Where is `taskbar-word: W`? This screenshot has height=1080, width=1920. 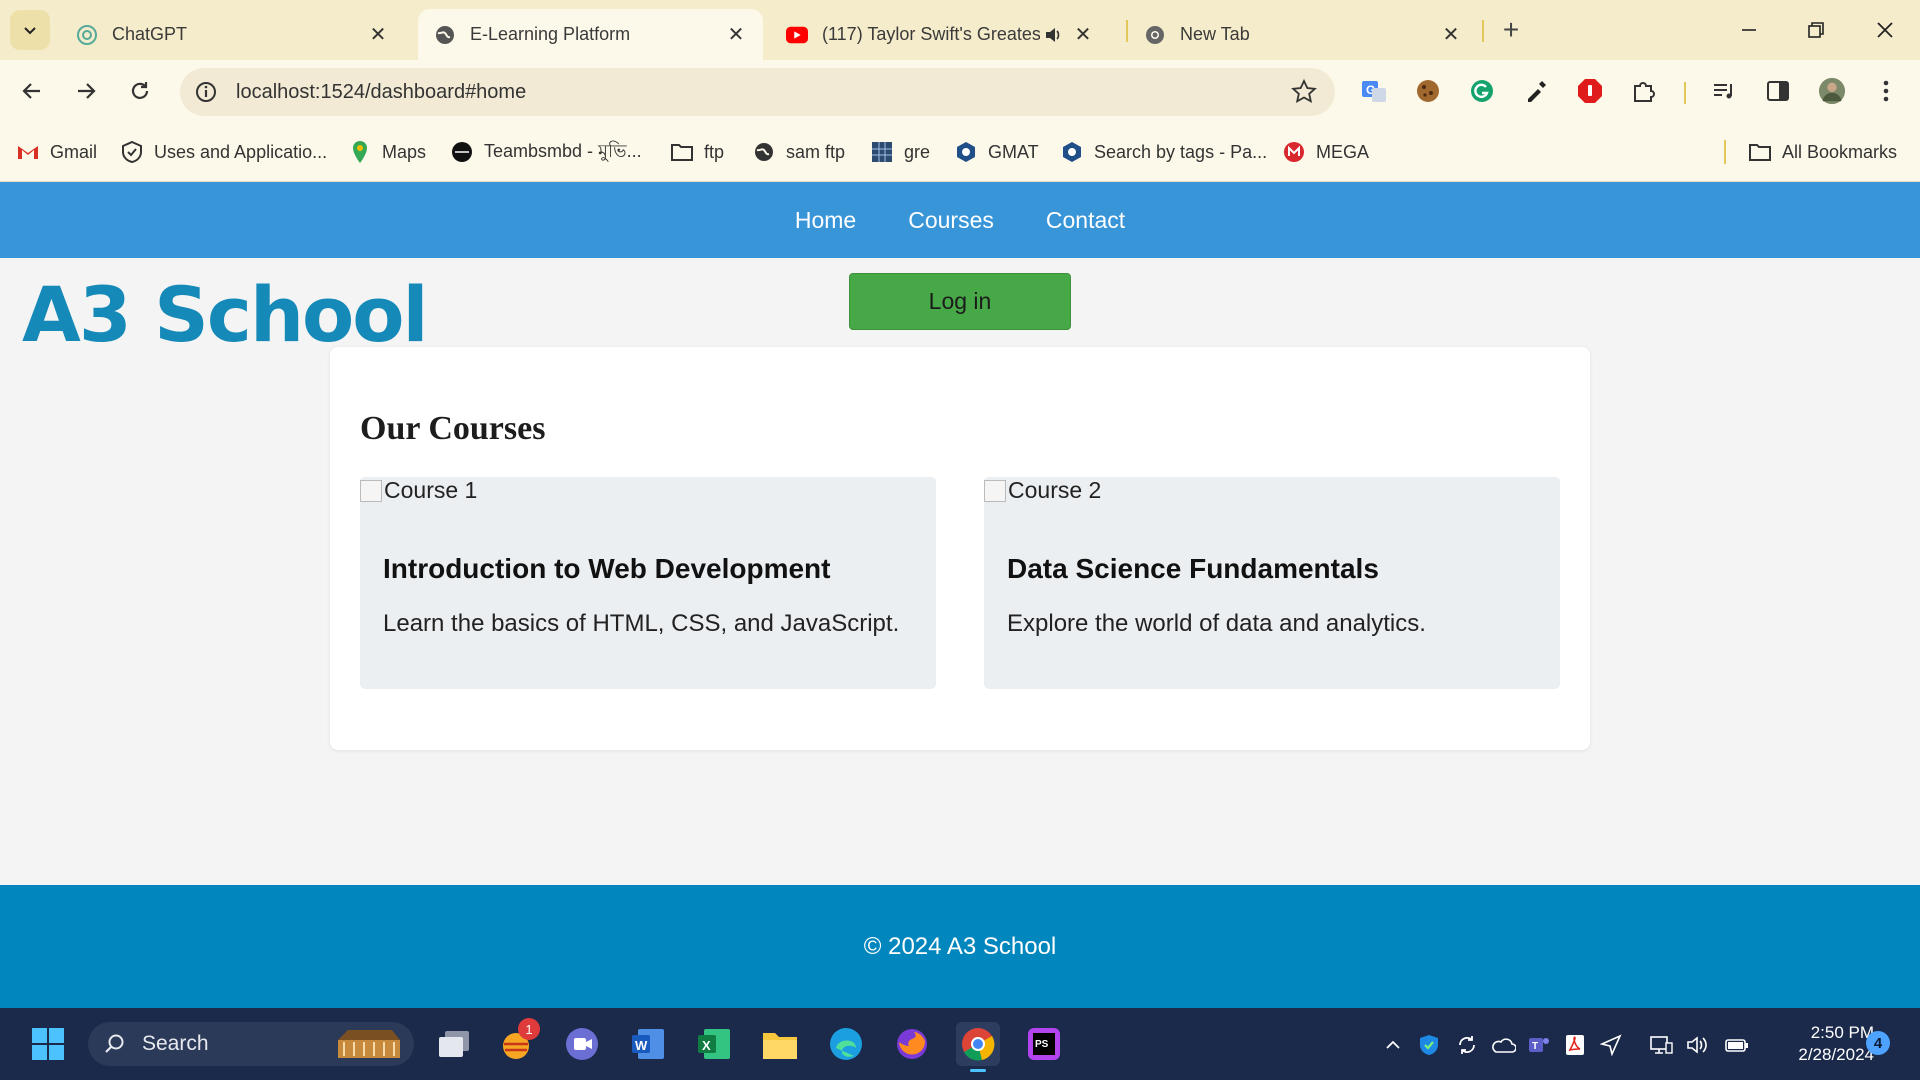
taskbar-word: W is located at coordinates (648, 1044).